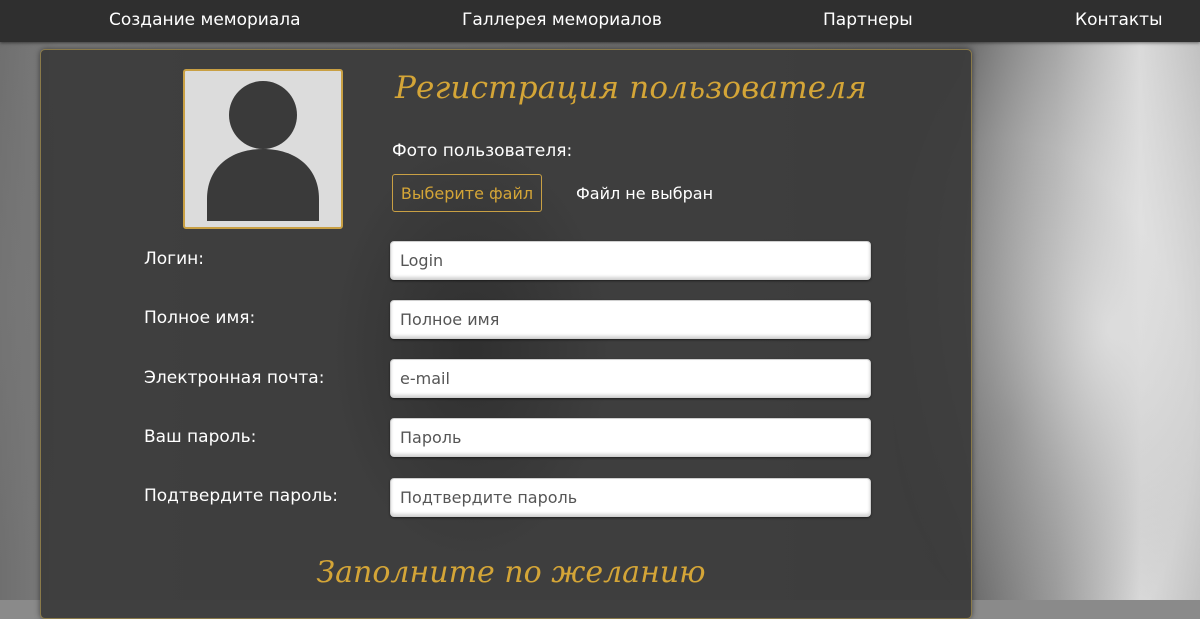 The height and width of the screenshot is (619, 1200). Describe the element at coordinates (234, 378) in the screenshot. I see `email-label: Электронная почта:` at that location.